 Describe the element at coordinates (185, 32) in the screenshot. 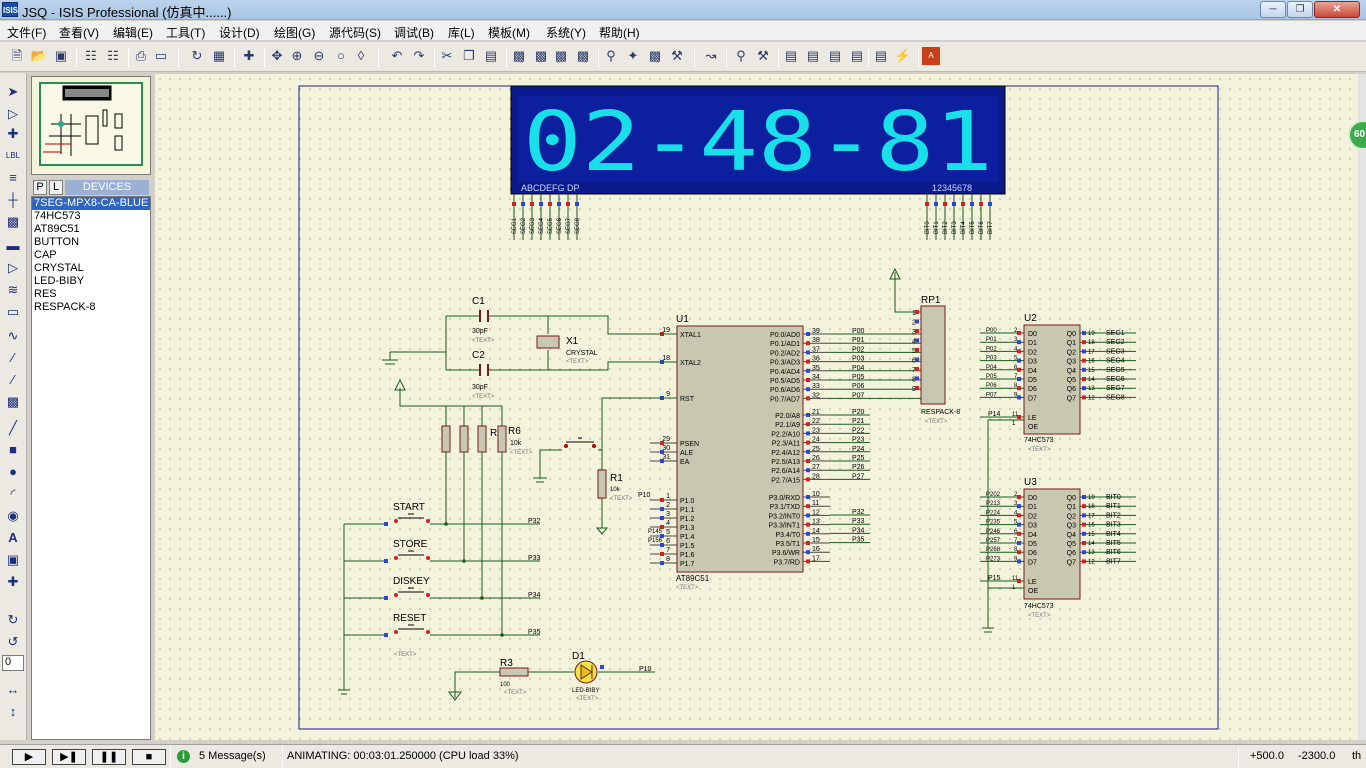

I see `menu-tools: 工具(T)` at that location.